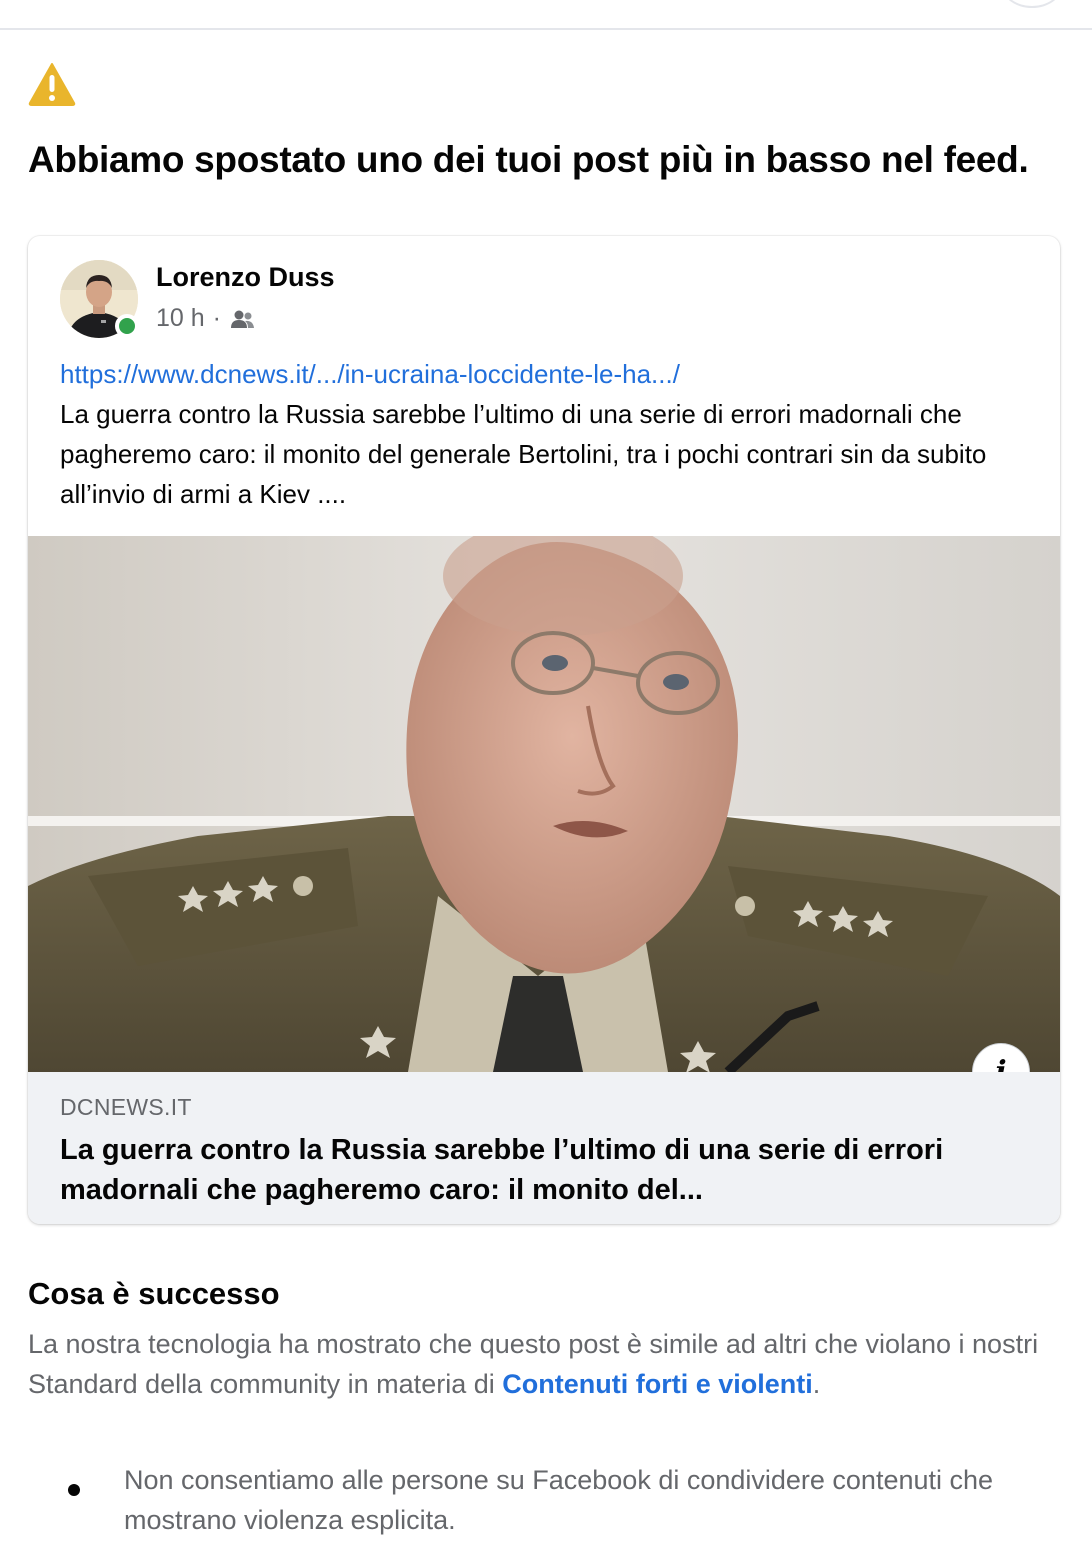  What do you see at coordinates (74, 1490) in the screenshot?
I see `bullet-icon` at bounding box center [74, 1490].